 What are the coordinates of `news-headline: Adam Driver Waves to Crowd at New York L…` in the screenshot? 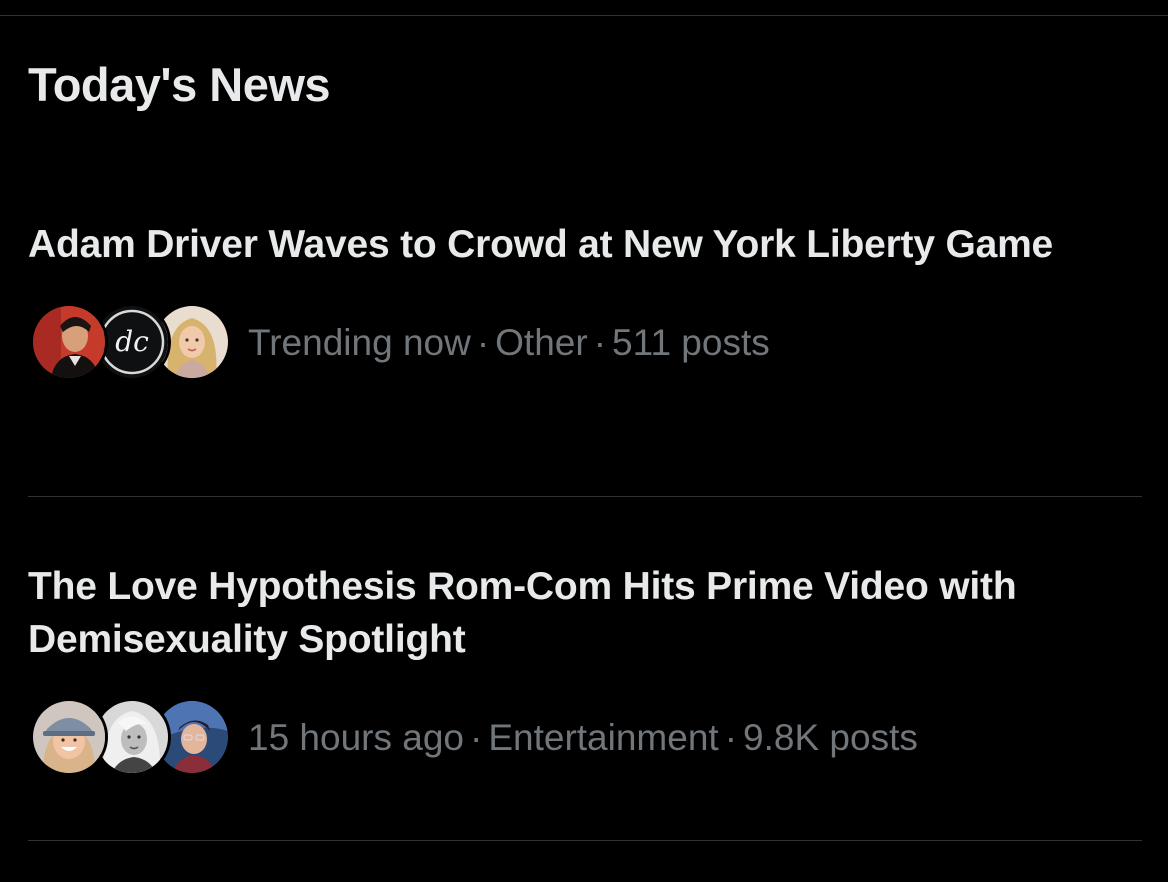 It's located at (548, 244).